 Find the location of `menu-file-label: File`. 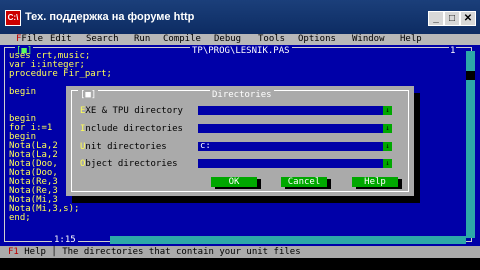

menu-file-label: File is located at coordinates (32, 39).